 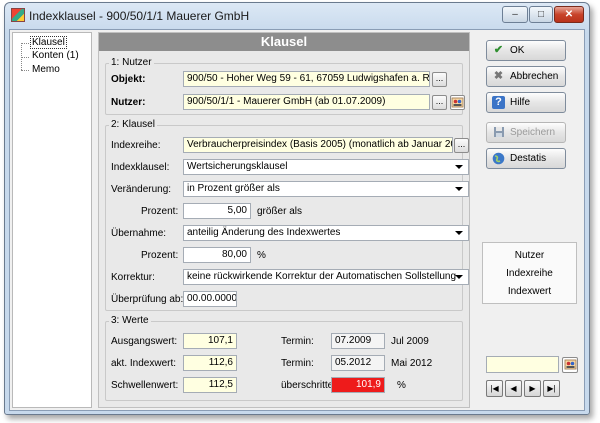 I want to click on termin2-text: Mai 2012, so click(x=412, y=363).